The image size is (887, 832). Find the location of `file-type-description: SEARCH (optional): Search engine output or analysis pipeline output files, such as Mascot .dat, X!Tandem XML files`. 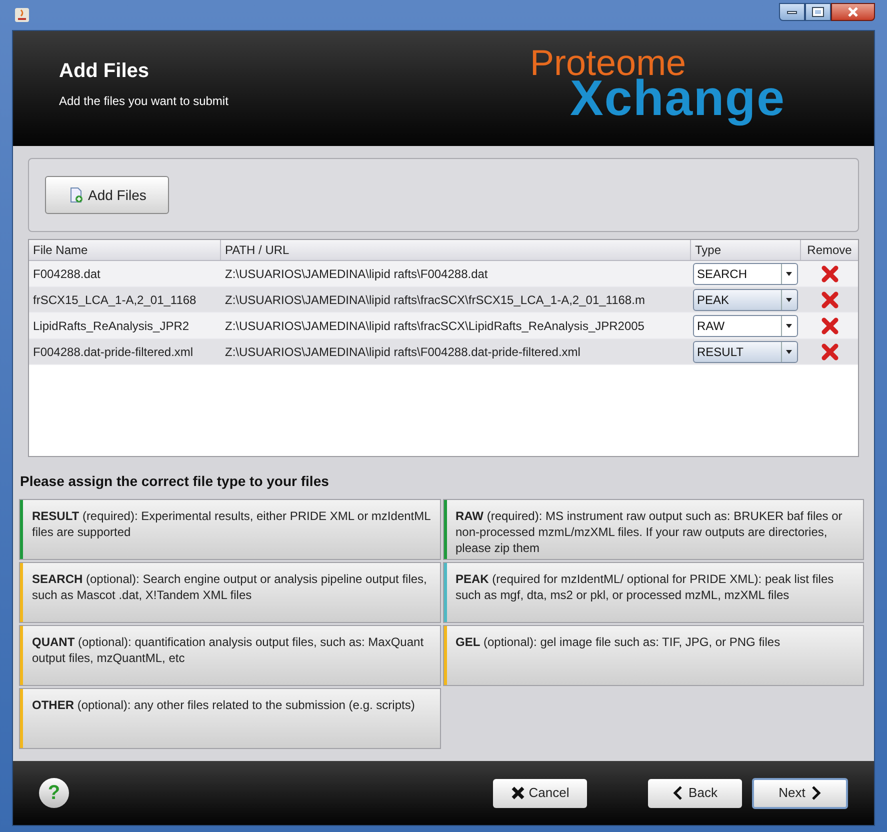

file-type-description: SEARCH (optional): Search engine output or analysis pipeline output files, such as Mascot .dat, X!Tandem XML files is located at coordinates (230, 587).